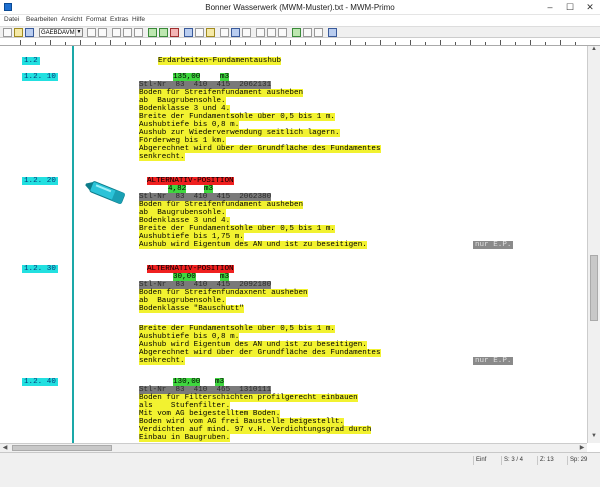  I want to click on menu-ansicht: Ansicht, so click(71, 19).